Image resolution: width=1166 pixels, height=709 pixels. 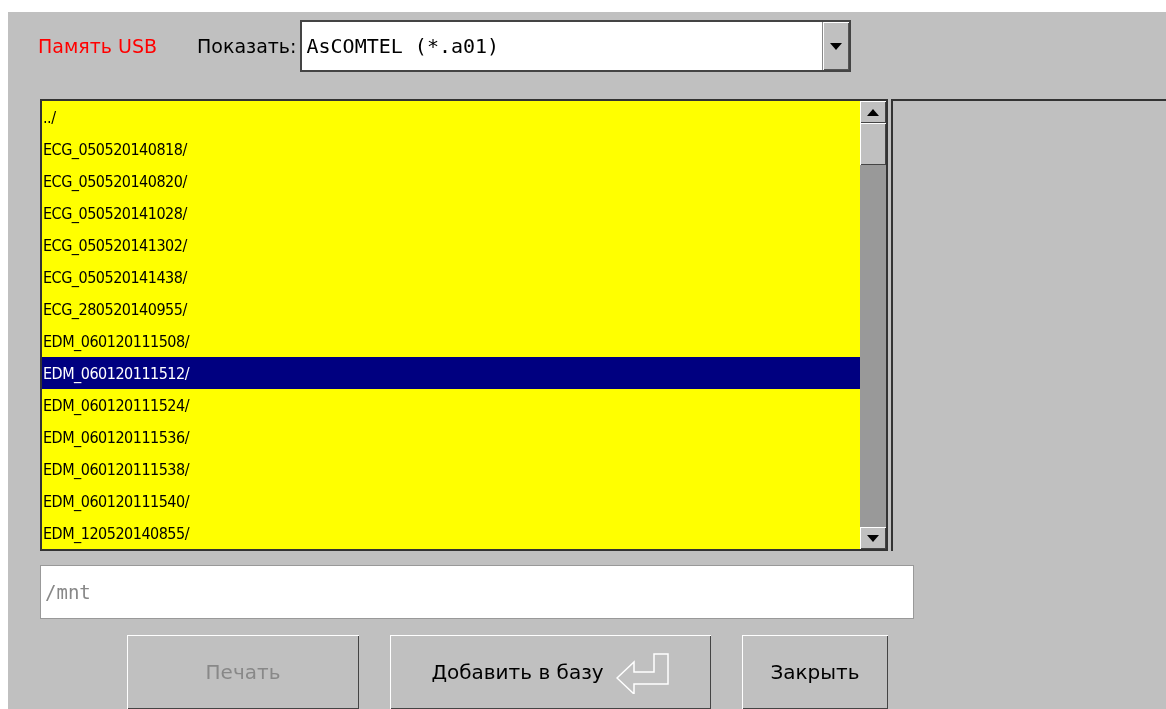 What do you see at coordinates (247, 46) in the screenshot?
I see `filter-label: Показать:` at bounding box center [247, 46].